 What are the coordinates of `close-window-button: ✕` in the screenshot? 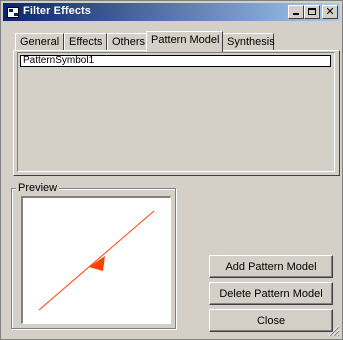 It's located at (330, 12).